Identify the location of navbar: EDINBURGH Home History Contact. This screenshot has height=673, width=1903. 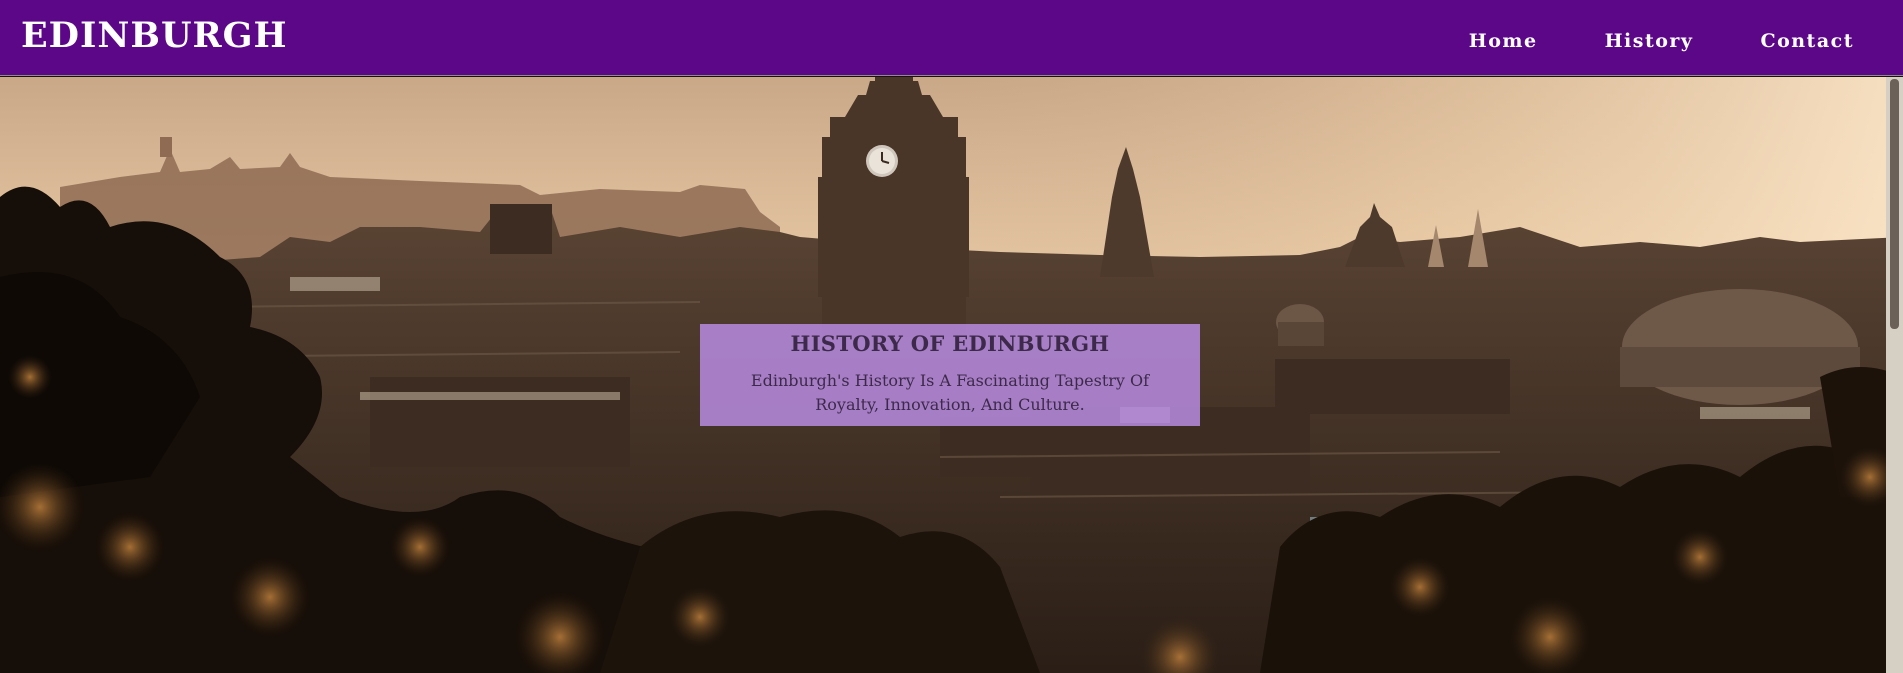
(951, 38).